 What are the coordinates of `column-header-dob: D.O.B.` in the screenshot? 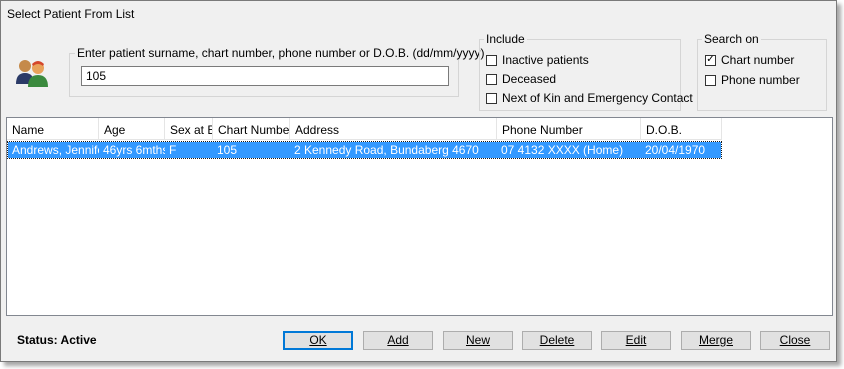 It's located at (681, 129).